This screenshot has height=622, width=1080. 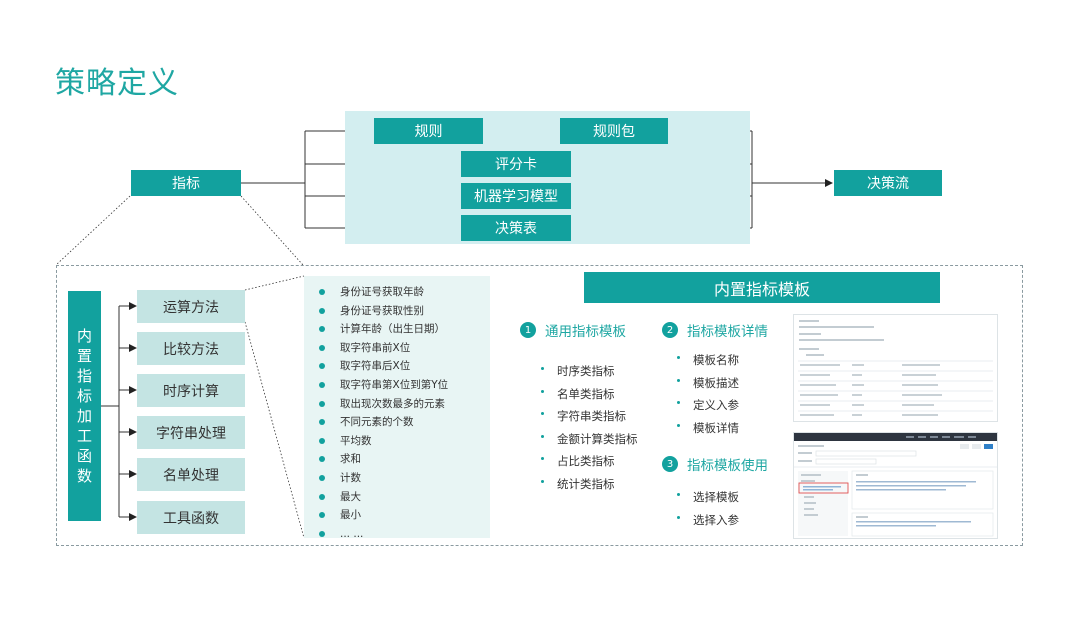 What do you see at coordinates (191, 474) in the screenshot?
I see `function-box-namelist: 名单处理` at bounding box center [191, 474].